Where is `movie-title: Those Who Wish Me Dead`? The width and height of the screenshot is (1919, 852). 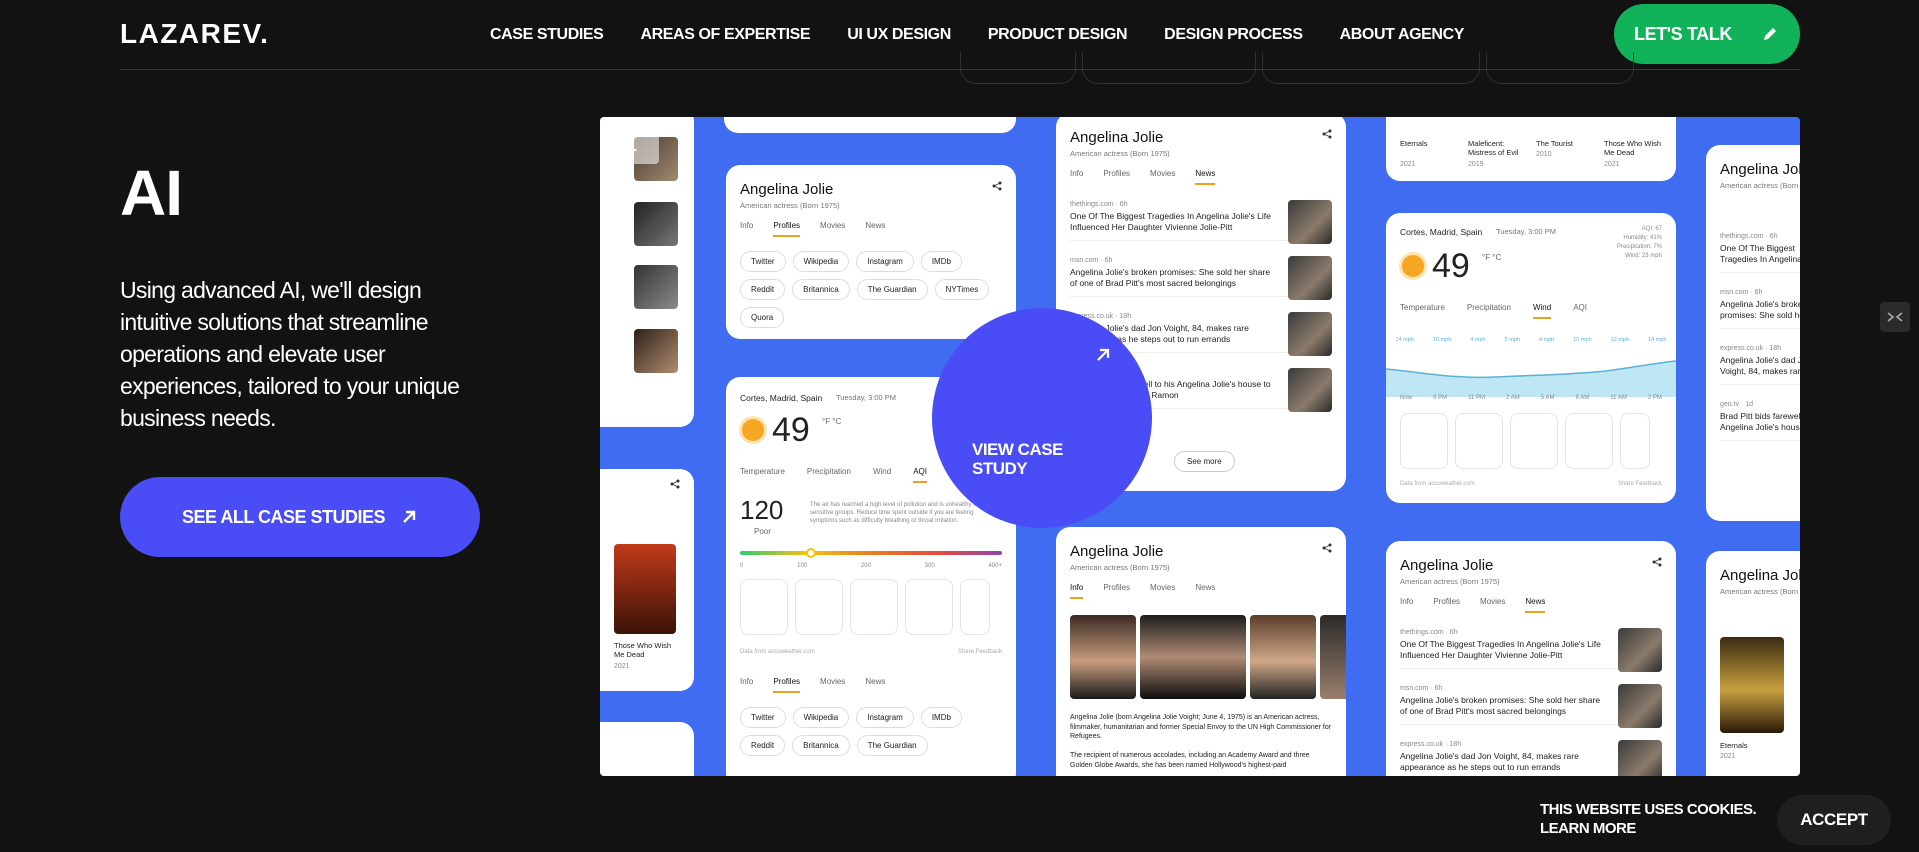 movie-title: Those Who Wish Me Dead is located at coordinates (1633, 148).